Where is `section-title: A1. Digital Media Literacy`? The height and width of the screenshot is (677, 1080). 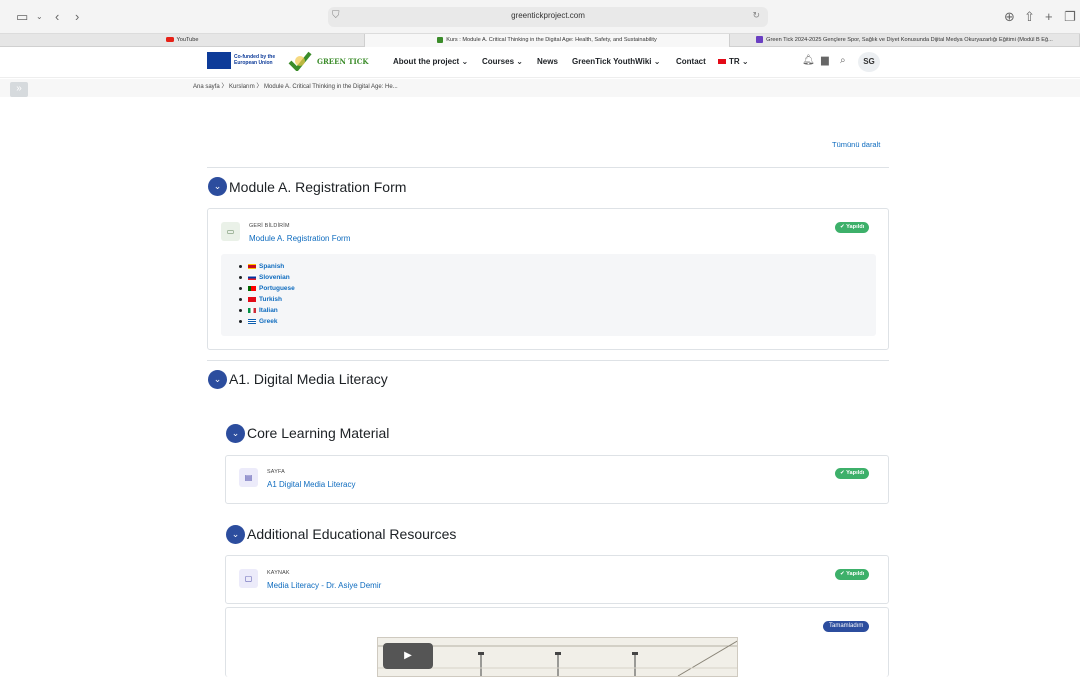 section-title: A1. Digital Media Literacy is located at coordinates (308, 379).